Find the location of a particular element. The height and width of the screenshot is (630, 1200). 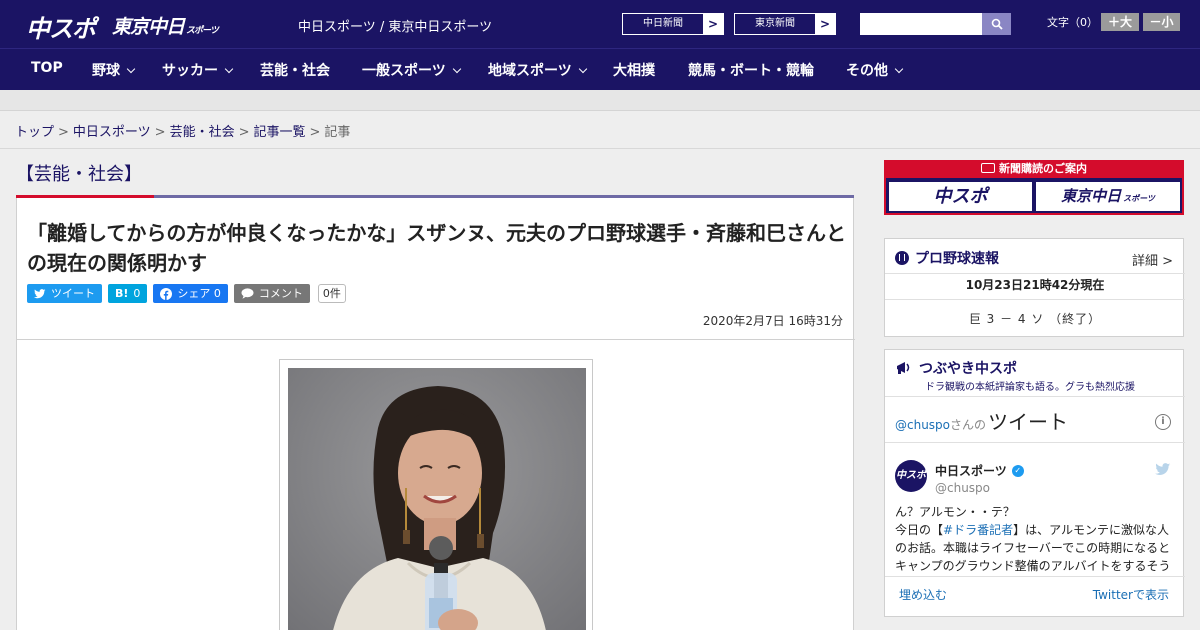

tweet-label: ツイート is located at coordinates (73, 293).